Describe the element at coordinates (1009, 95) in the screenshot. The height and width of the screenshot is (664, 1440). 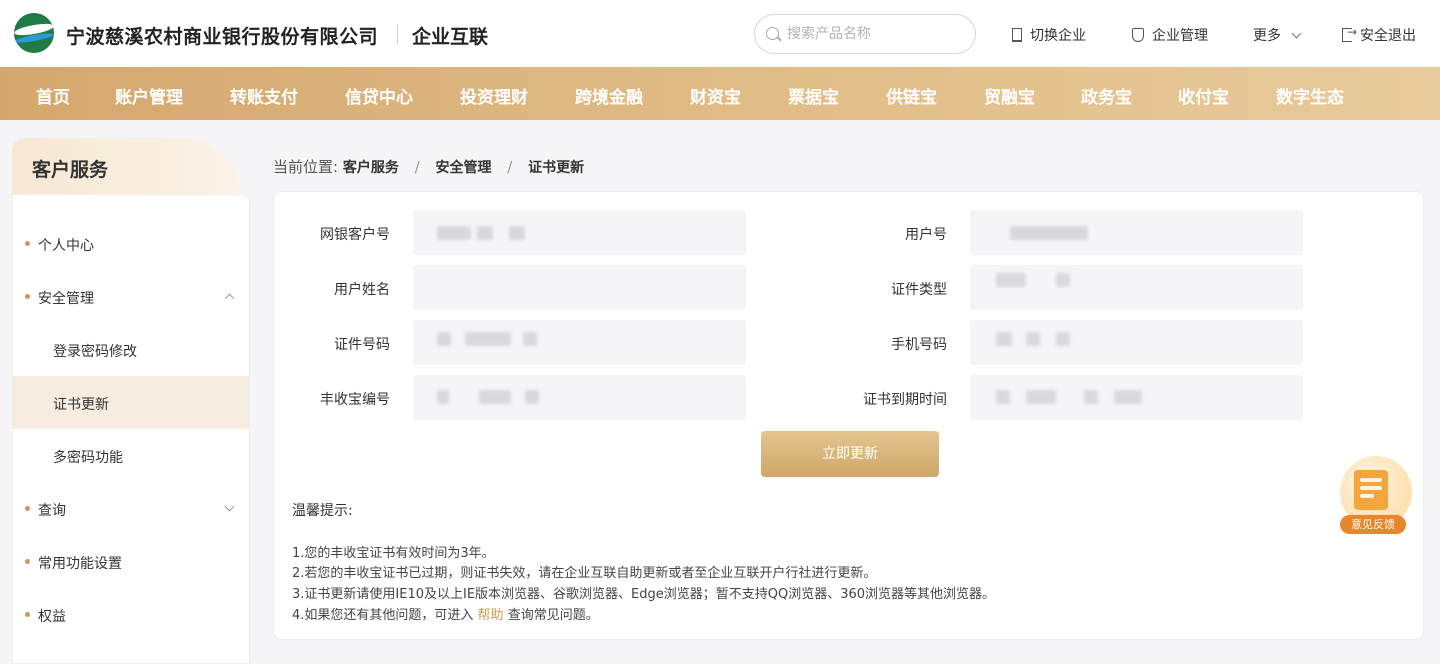
I see `nav-trade: 贸融宝` at that location.